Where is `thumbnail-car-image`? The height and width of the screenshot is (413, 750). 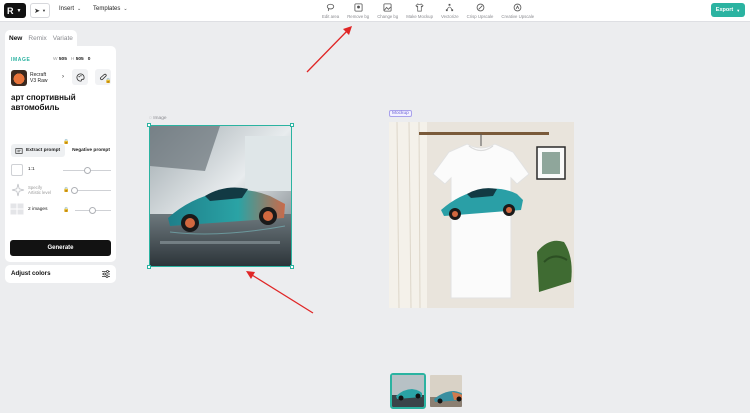 thumbnail-car-image is located at coordinates (408, 391).